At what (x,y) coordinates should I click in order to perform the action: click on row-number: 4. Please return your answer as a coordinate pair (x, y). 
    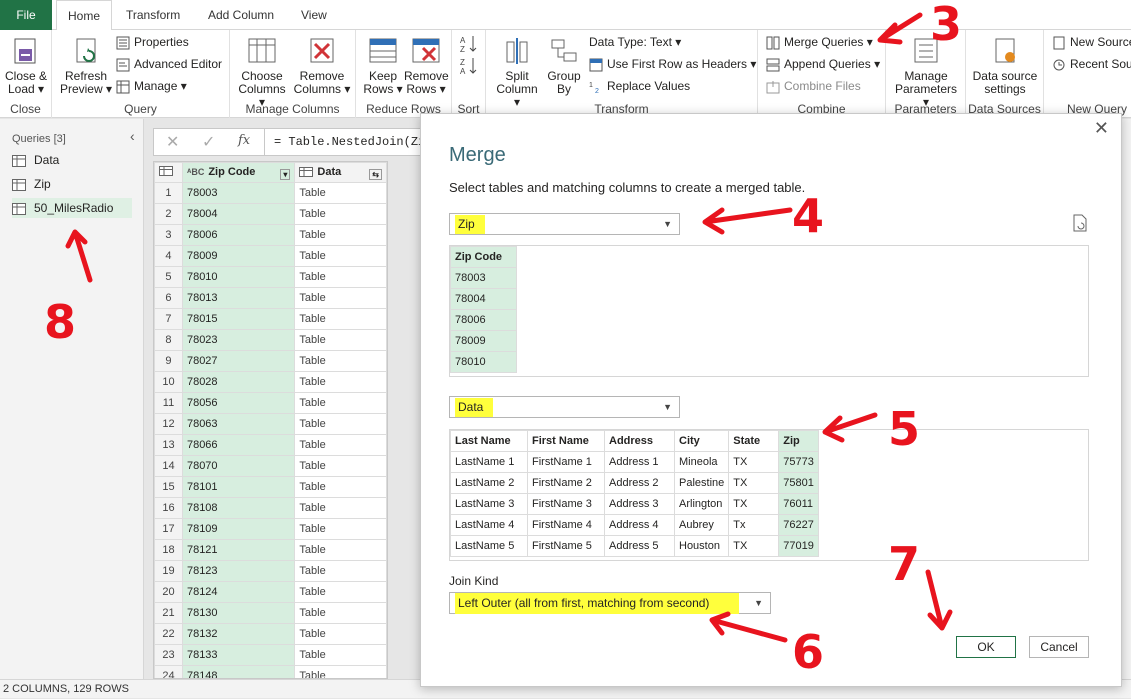
    Looking at the image, I should click on (168, 256).